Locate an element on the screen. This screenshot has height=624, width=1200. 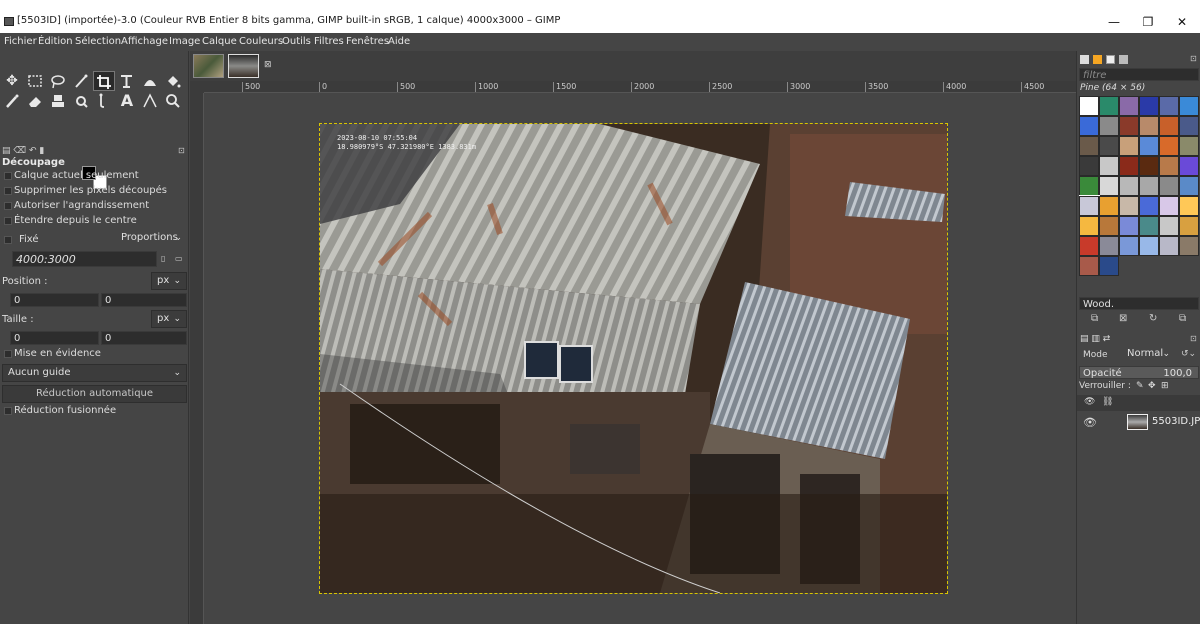
bucket-fill-tool-icon is located at coordinates (173, 81).